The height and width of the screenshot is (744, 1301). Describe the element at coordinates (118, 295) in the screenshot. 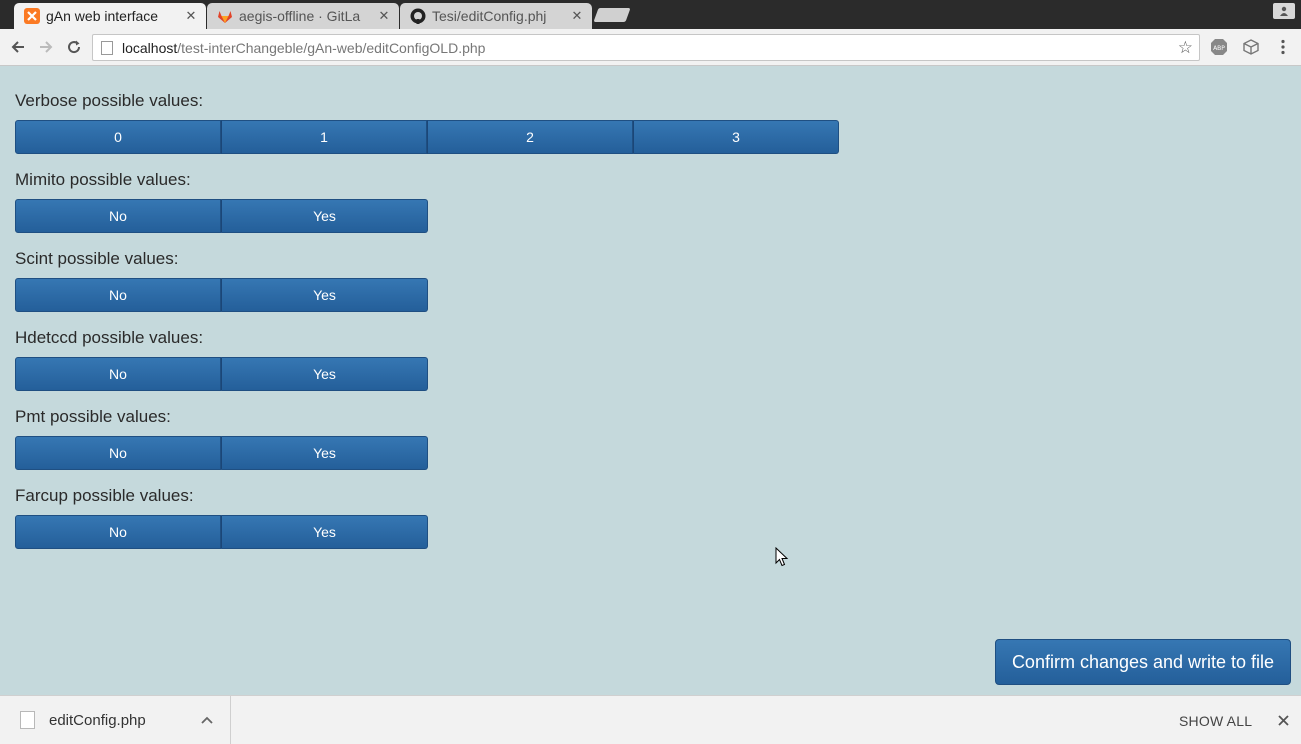

I see `scint-no-button: No` at that location.